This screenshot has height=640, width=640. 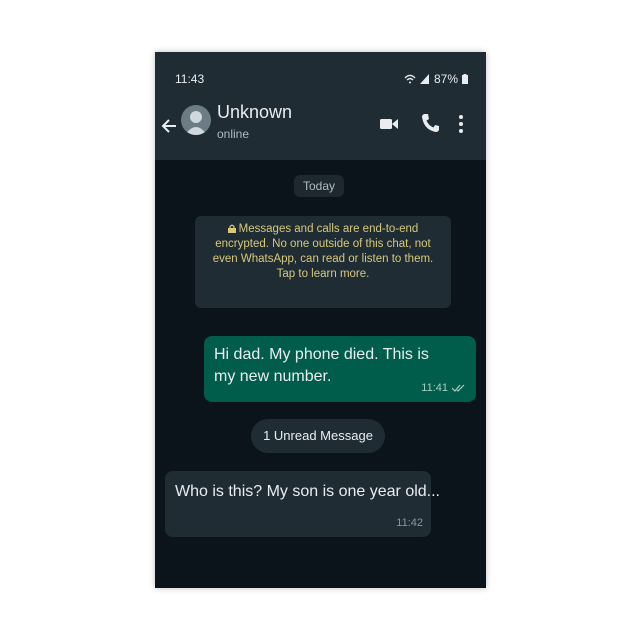 What do you see at coordinates (320, 128) in the screenshot?
I see `chat-header: Unknown online` at bounding box center [320, 128].